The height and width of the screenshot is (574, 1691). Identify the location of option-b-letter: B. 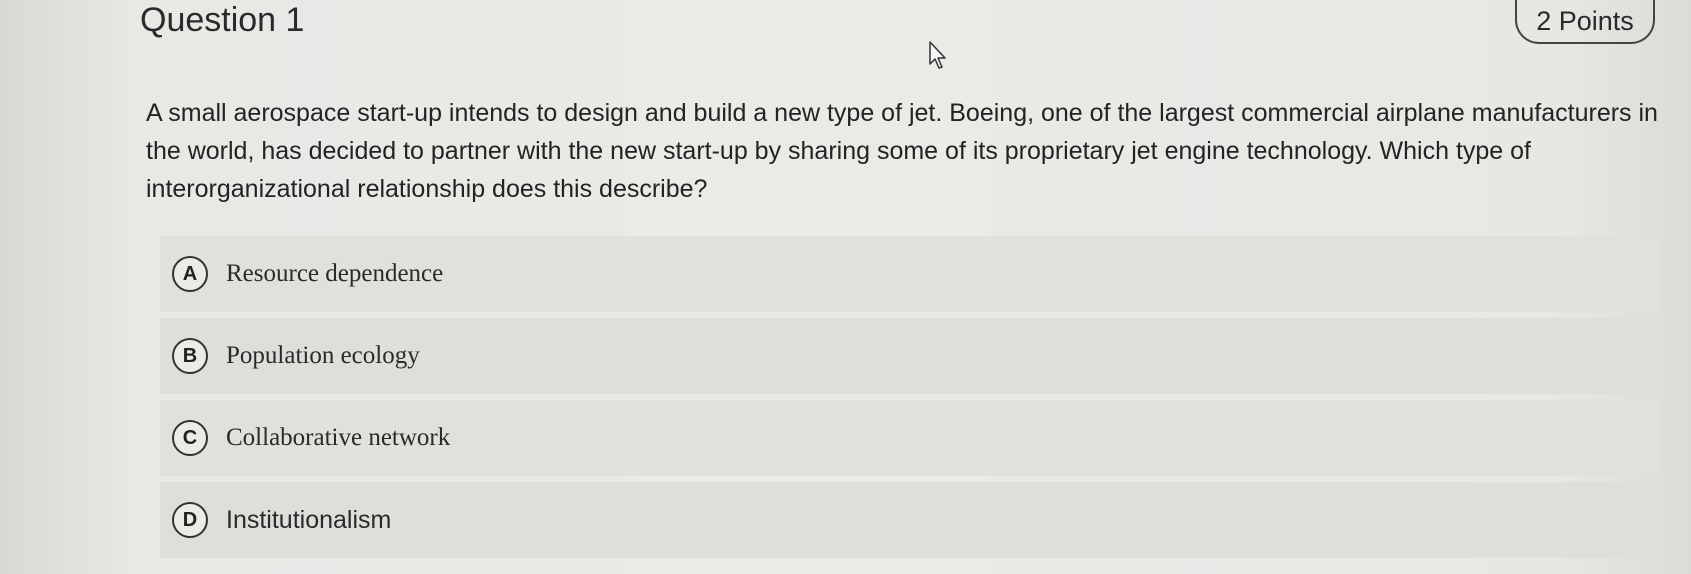
(190, 356).